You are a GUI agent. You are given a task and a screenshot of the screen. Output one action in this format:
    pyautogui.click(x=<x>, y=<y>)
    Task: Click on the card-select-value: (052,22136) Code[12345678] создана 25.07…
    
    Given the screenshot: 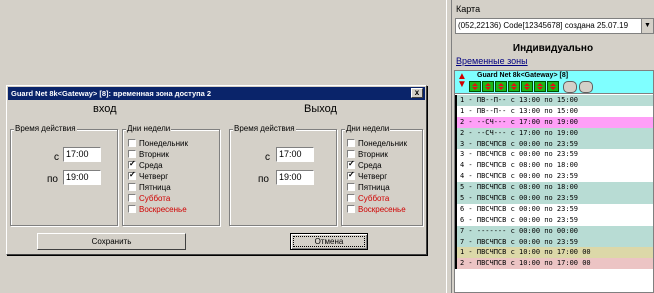 What is the action you would take?
    pyautogui.click(x=543, y=25)
    